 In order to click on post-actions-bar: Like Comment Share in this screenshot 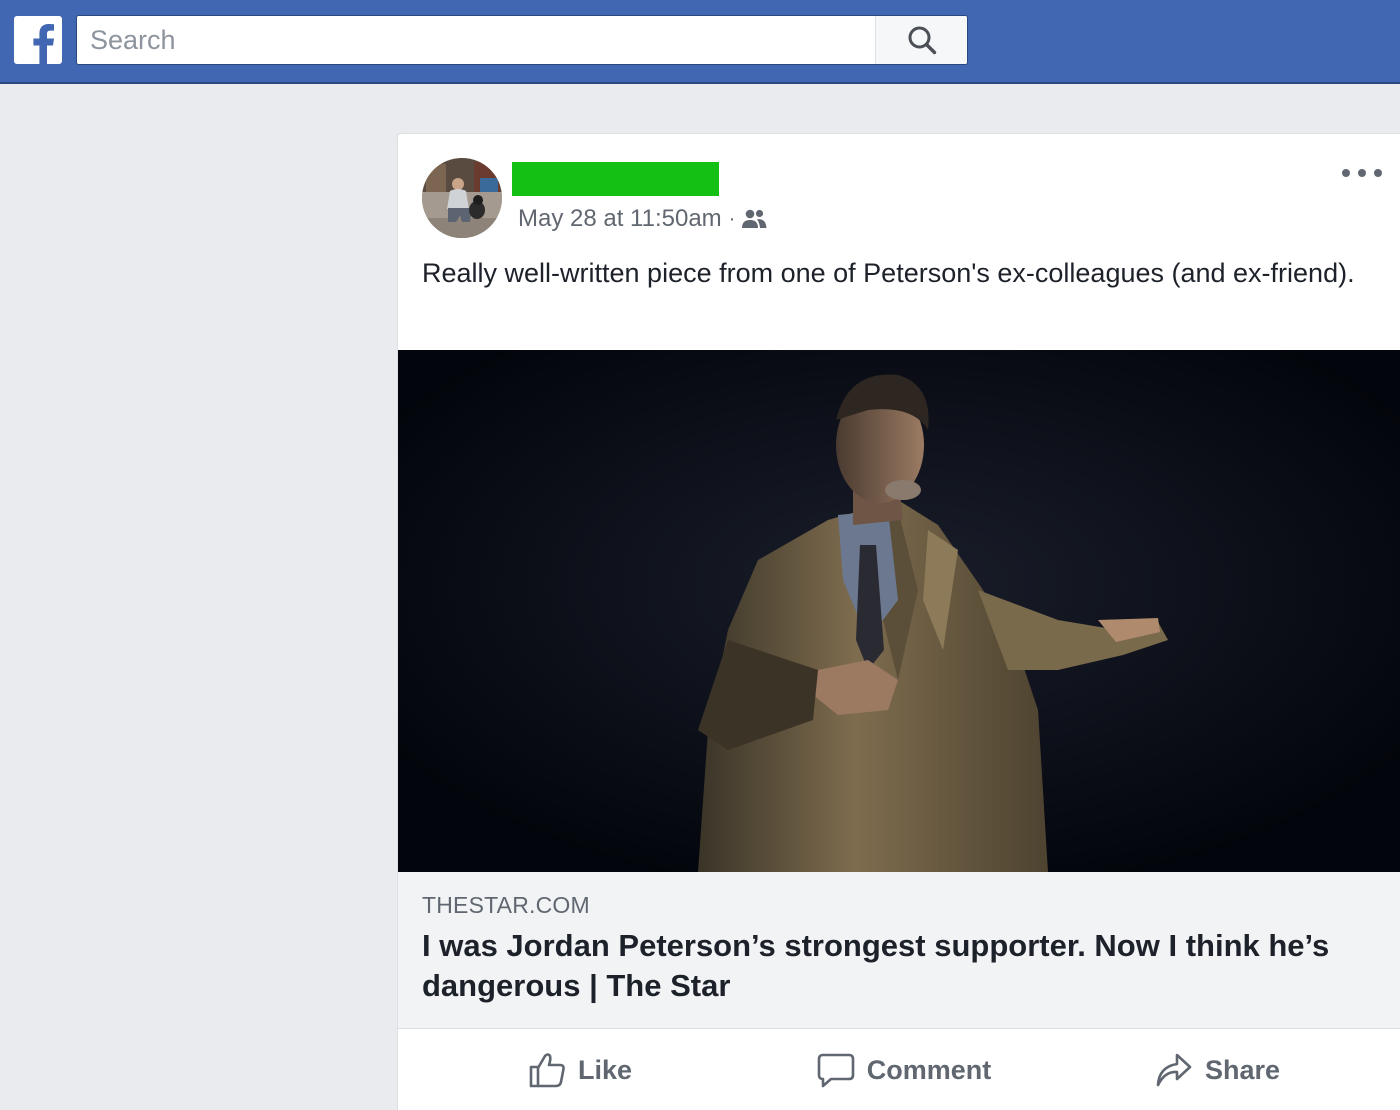, I will do `click(899, 1069)`.